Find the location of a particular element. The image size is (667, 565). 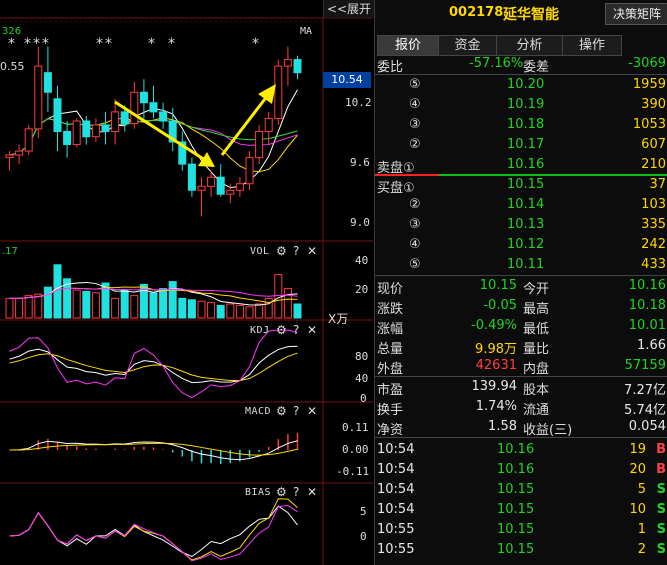

sell-order-row: ④ 10.19 390 is located at coordinates (521, 105).